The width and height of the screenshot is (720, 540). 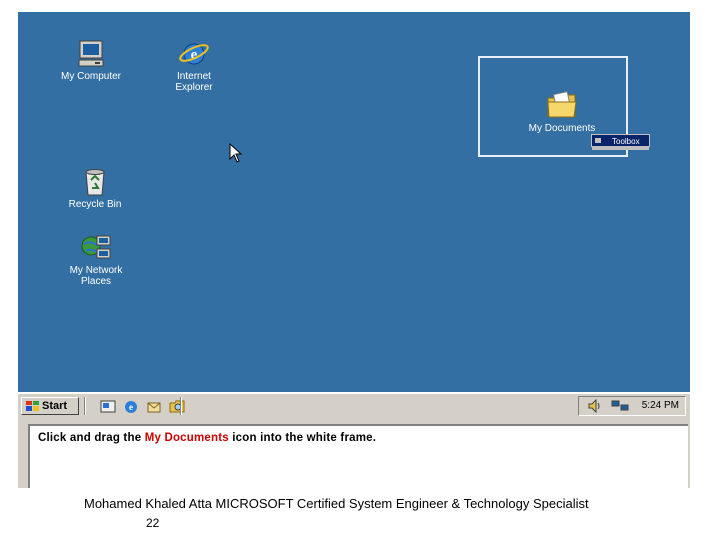 I want to click on icon-label: My Documents, so click(x=562, y=128).